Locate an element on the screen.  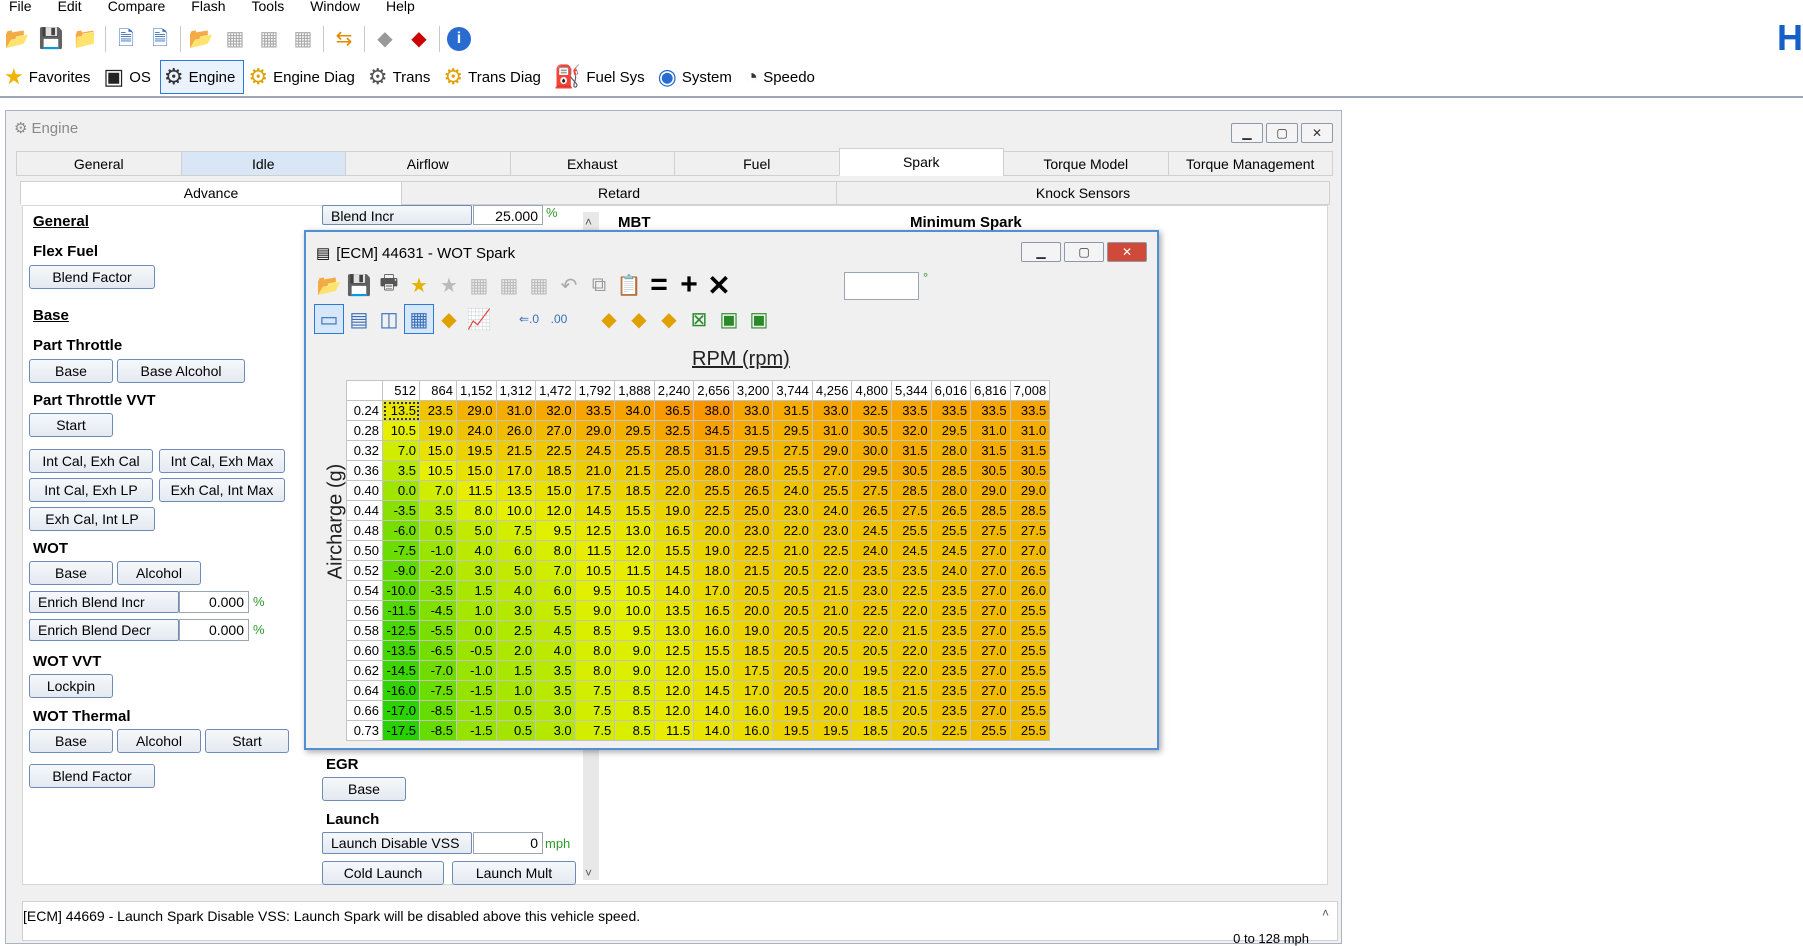
table-cell: 17.0 is located at coordinates (516, 470).